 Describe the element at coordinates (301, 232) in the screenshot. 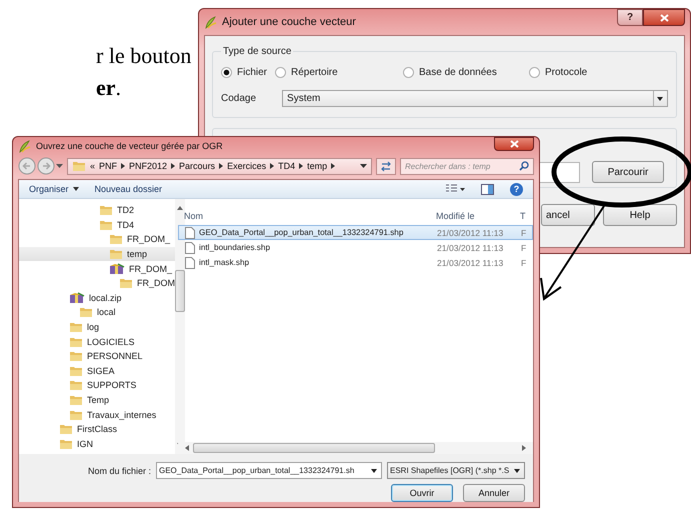

I see `file-name: GEO_Data_Portal__pop_urban_total__1332324791.shp` at that location.